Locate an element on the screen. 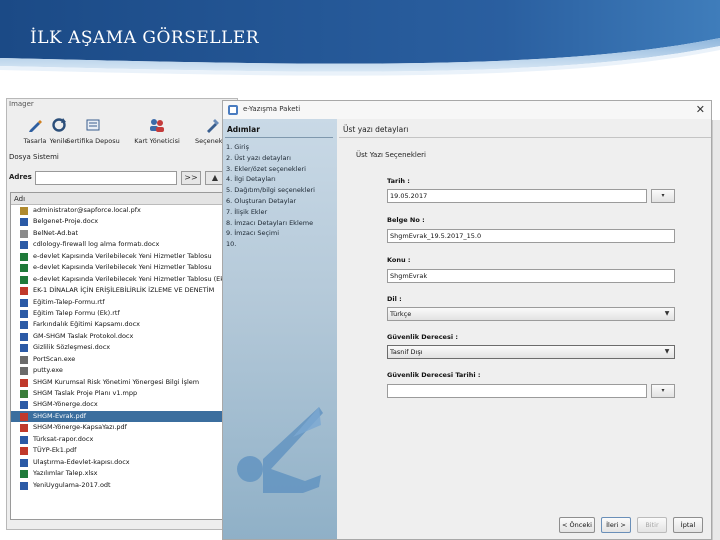 The width and height of the screenshot is (720, 540). belge-no-input: ShgmEvrak_19.5.2017_15.0 is located at coordinates (531, 236).